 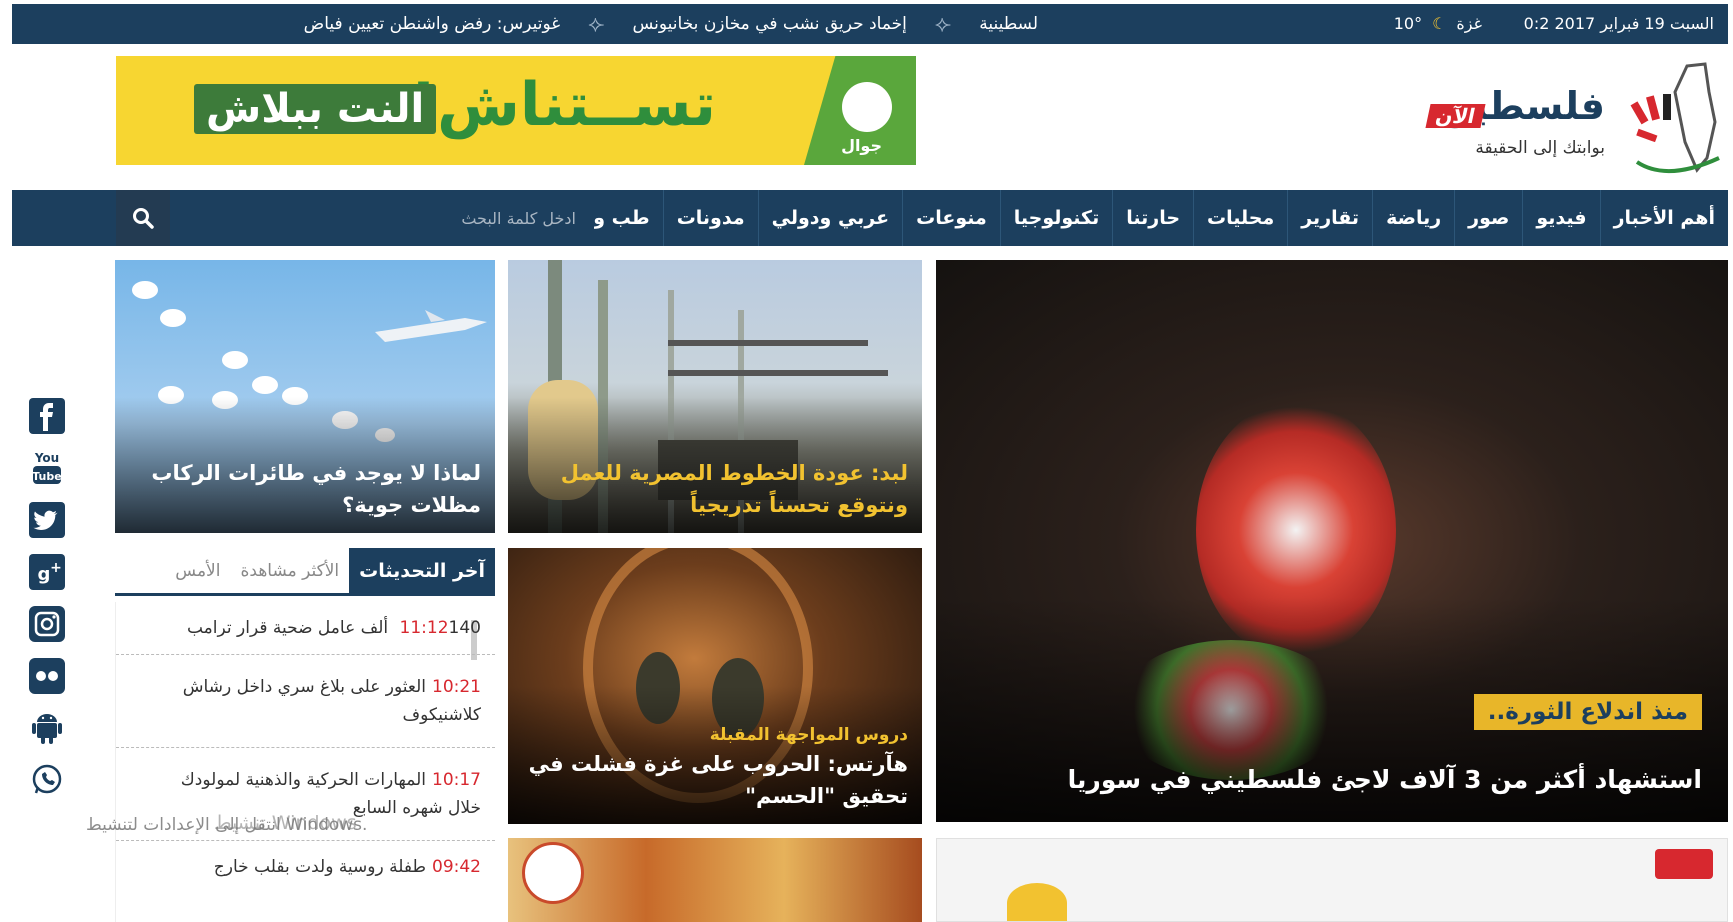 I want to click on news-card-food, so click(x=715, y=880).